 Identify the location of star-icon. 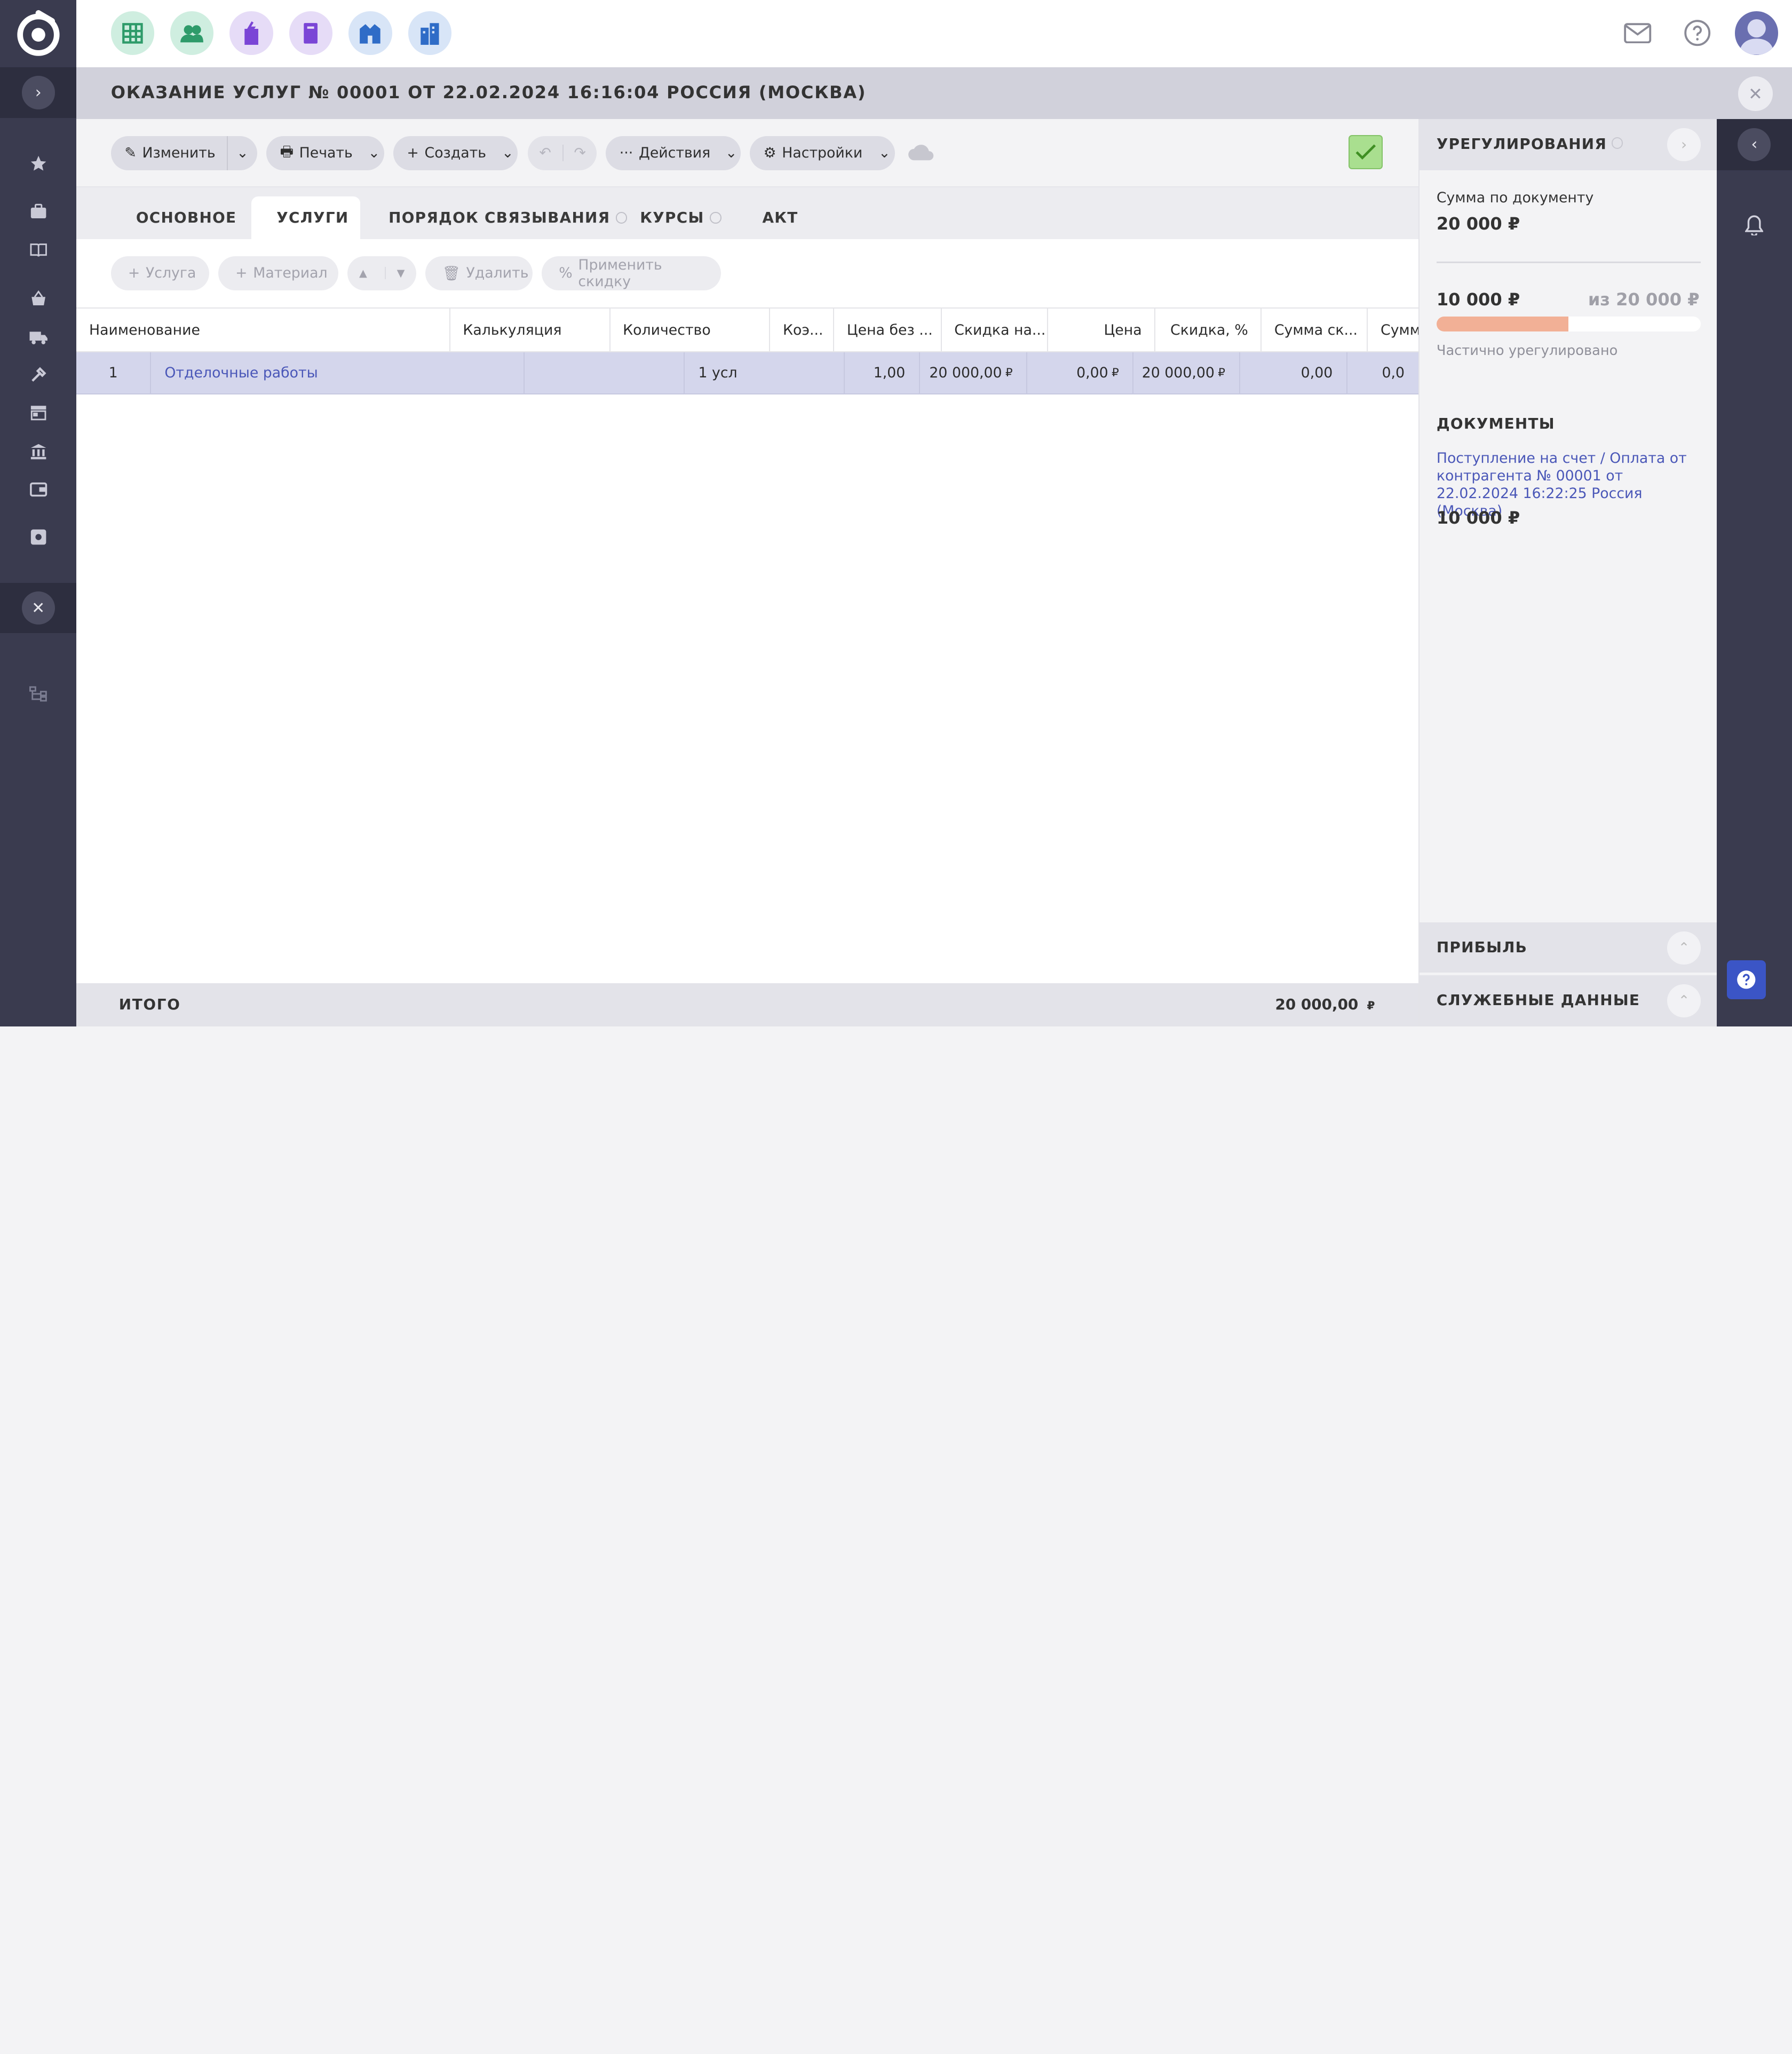
(38, 163).